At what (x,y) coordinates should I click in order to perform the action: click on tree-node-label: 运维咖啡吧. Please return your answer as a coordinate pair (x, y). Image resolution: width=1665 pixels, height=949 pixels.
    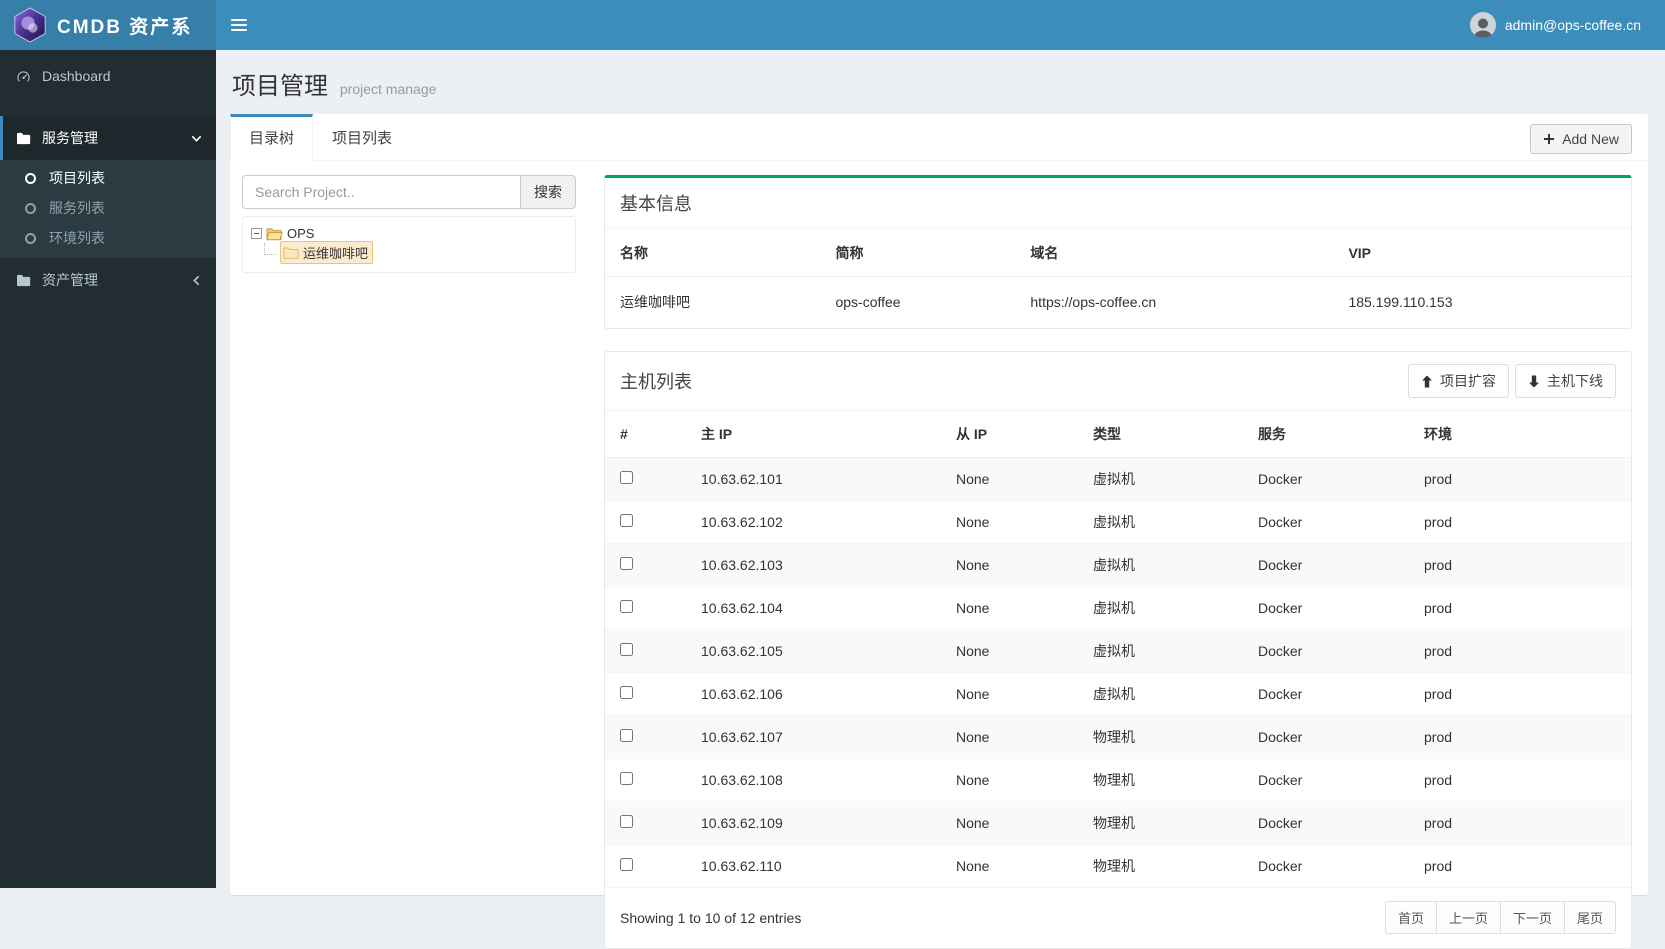
    Looking at the image, I should click on (336, 253).